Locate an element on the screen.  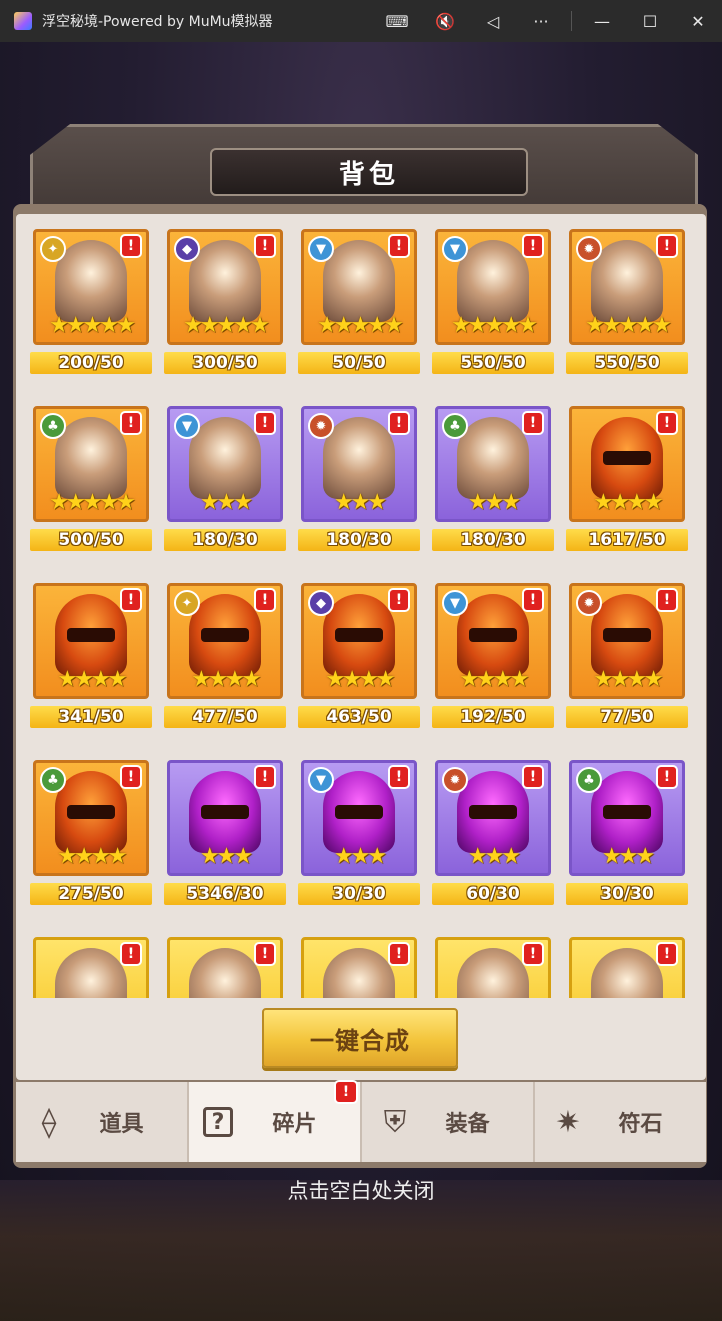
tab-equipment: ⛨ 装备 is located at coordinates (448, 1122).